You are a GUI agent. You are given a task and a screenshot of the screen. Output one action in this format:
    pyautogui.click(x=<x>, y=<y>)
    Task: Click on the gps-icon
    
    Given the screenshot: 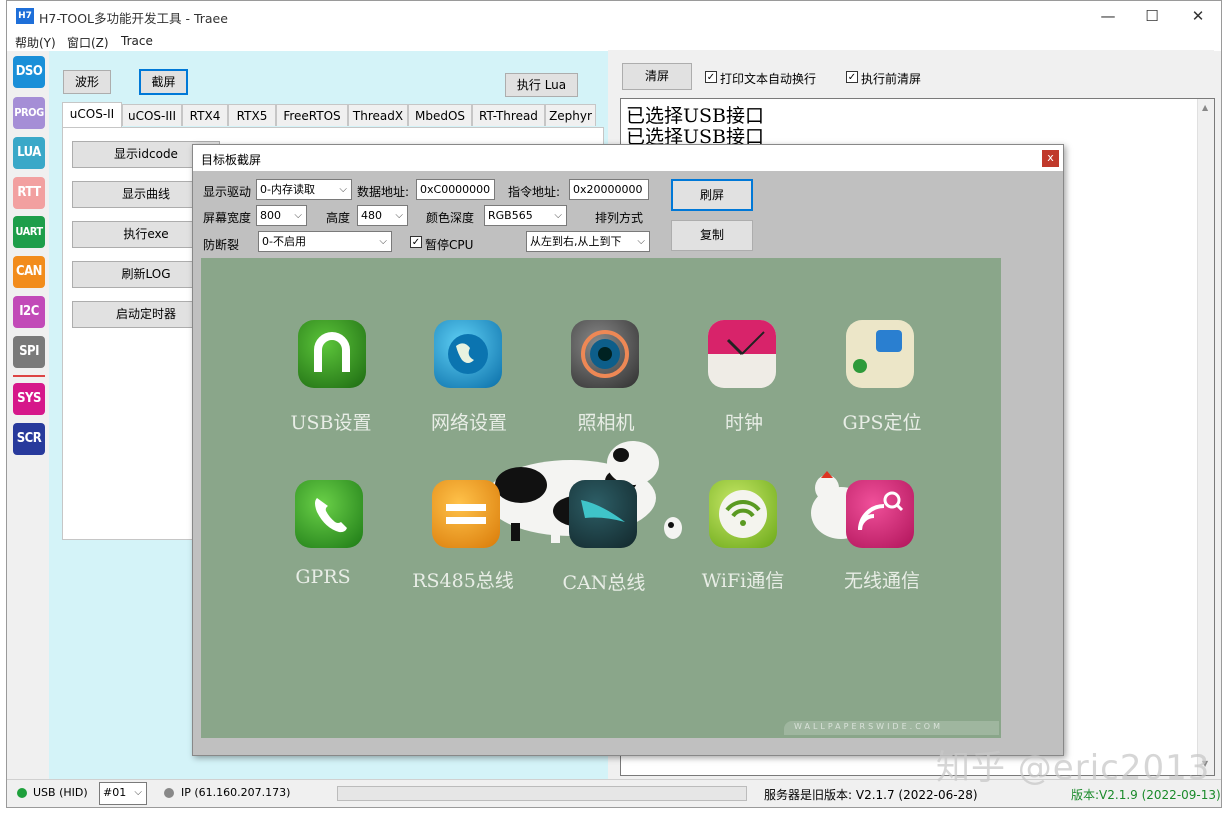 What is the action you would take?
    pyautogui.click(x=880, y=354)
    